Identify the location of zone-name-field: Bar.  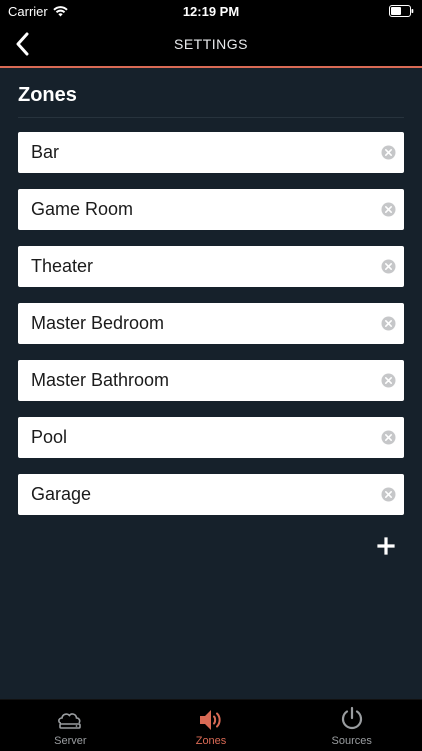
(45, 152).